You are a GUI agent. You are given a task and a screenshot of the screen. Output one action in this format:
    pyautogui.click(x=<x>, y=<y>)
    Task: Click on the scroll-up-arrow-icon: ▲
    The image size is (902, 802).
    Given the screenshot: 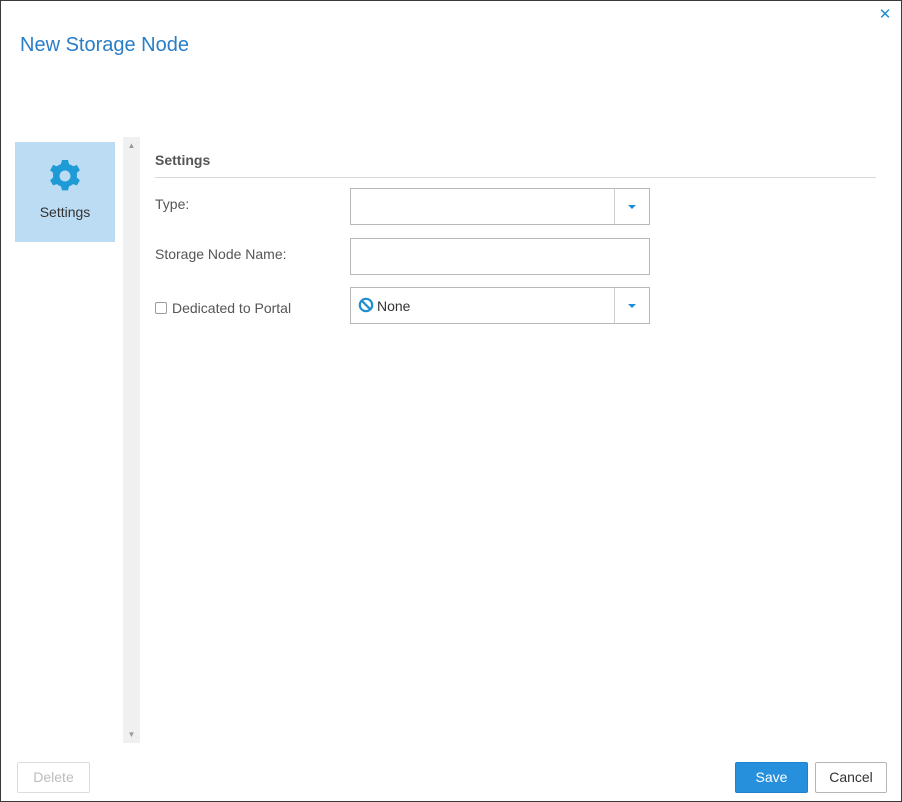 What is the action you would take?
    pyautogui.click(x=131, y=145)
    